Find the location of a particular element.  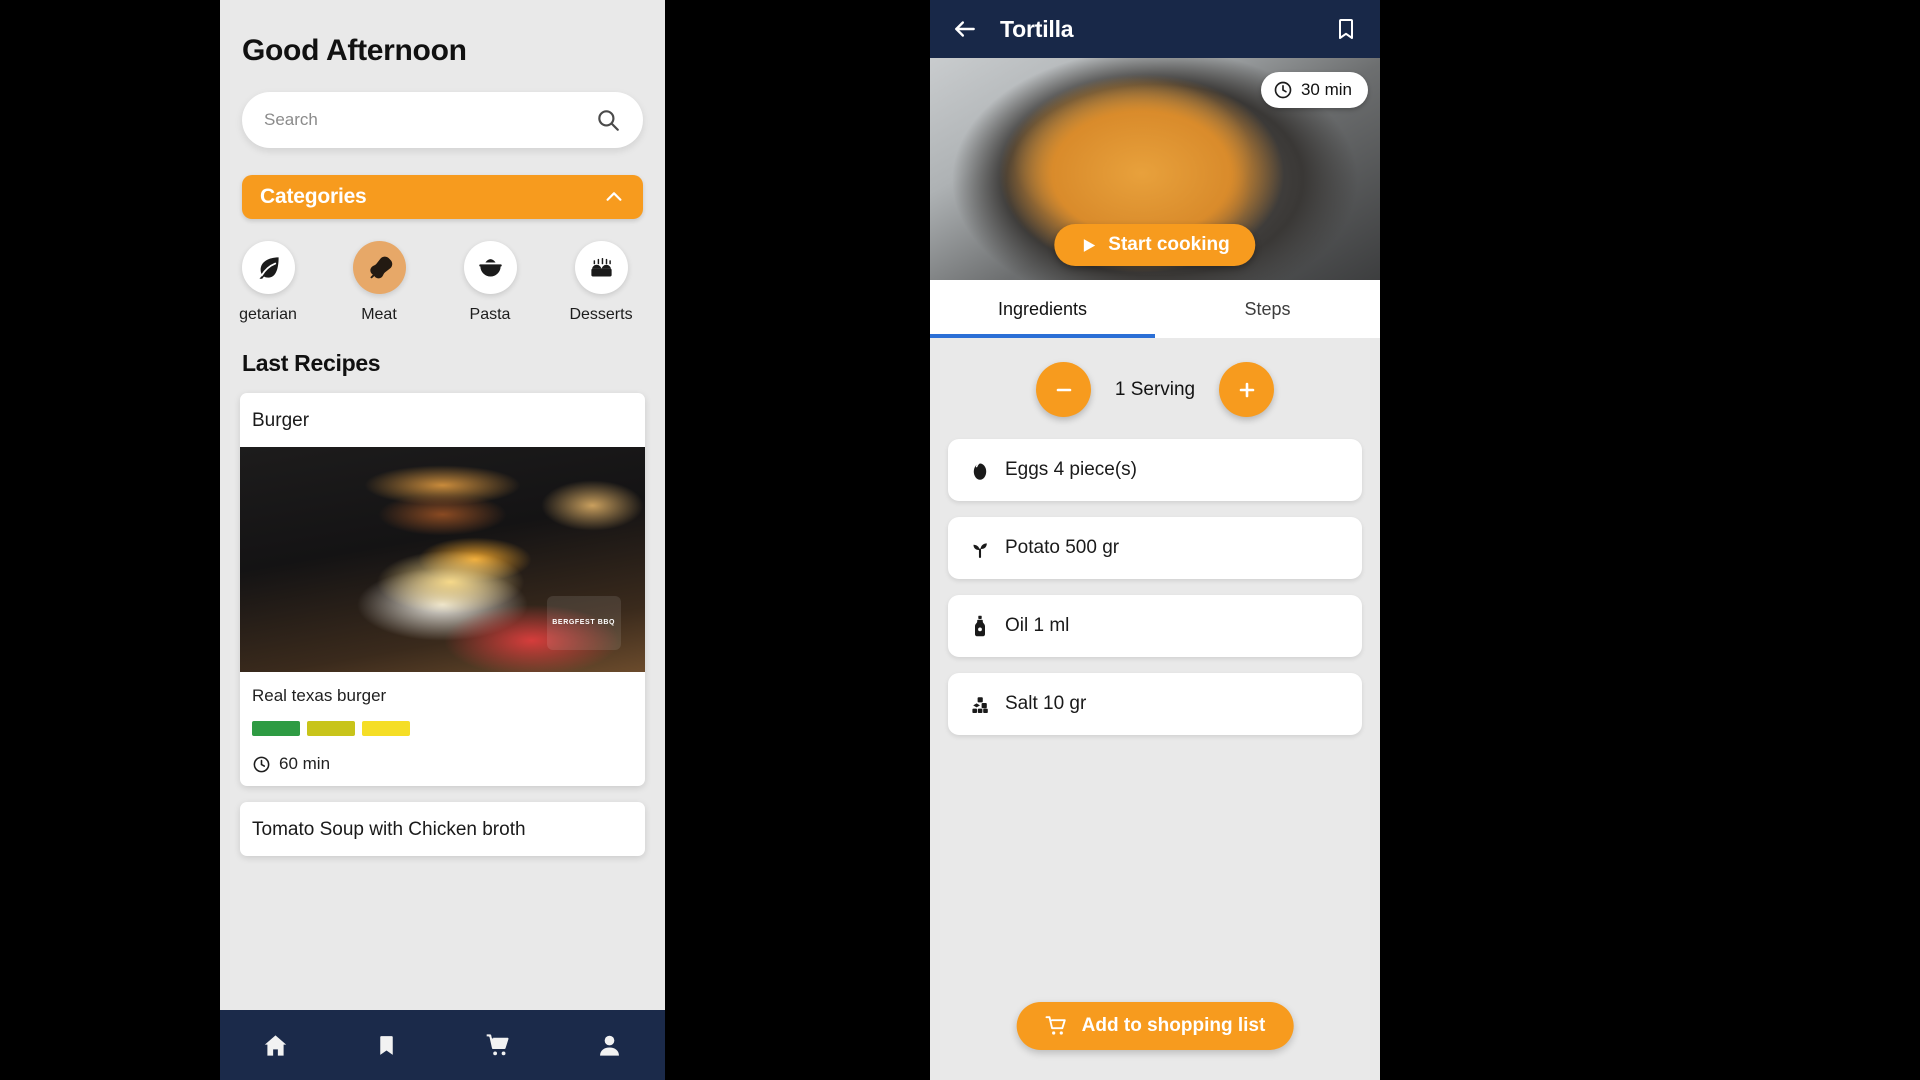

person-icon is located at coordinates (609, 1045).